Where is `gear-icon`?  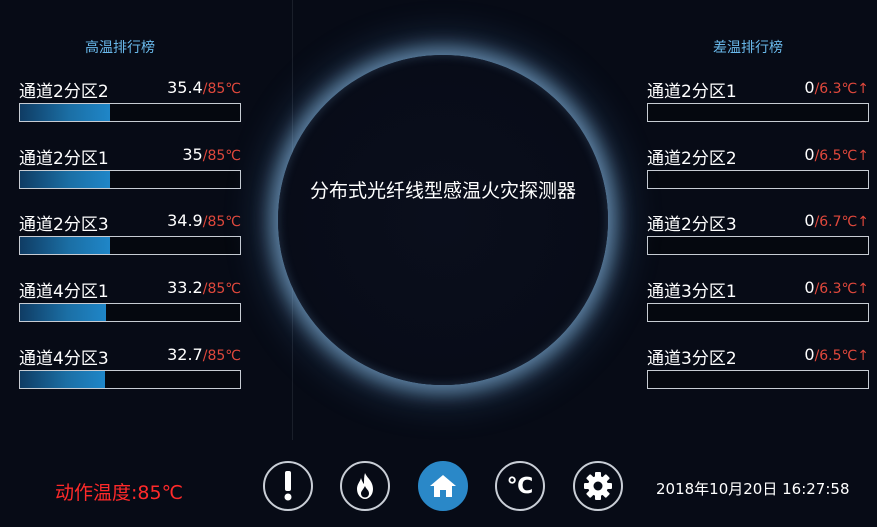
gear-icon is located at coordinates (598, 486).